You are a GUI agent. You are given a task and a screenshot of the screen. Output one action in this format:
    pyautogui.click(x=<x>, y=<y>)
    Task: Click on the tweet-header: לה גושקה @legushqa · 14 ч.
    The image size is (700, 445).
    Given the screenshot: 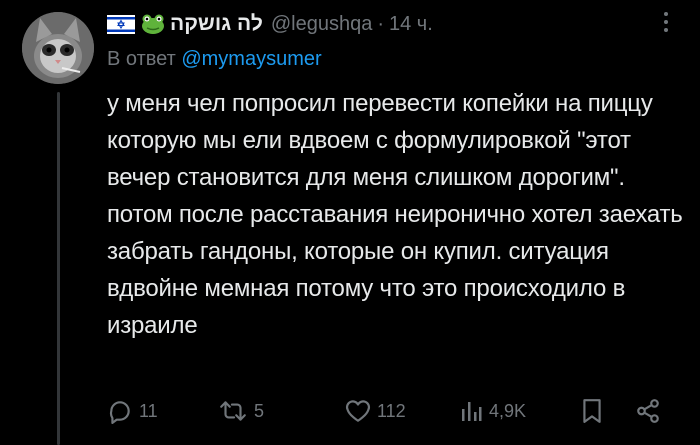 What is the action you would take?
    pyautogui.click(x=397, y=24)
    